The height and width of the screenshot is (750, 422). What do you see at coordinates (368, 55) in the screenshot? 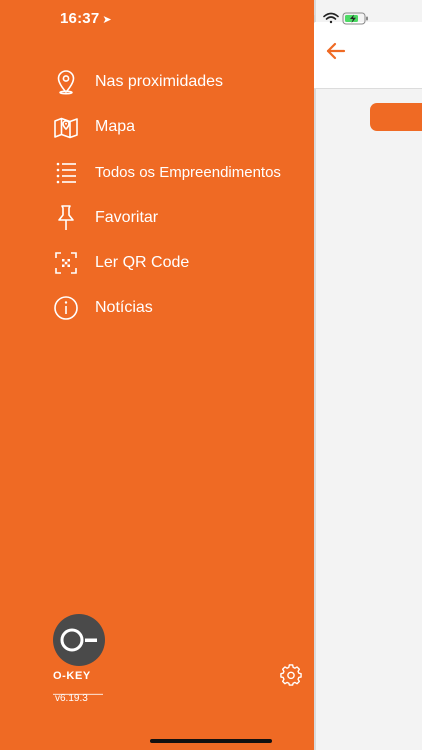
I see `page-header` at bounding box center [368, 55].